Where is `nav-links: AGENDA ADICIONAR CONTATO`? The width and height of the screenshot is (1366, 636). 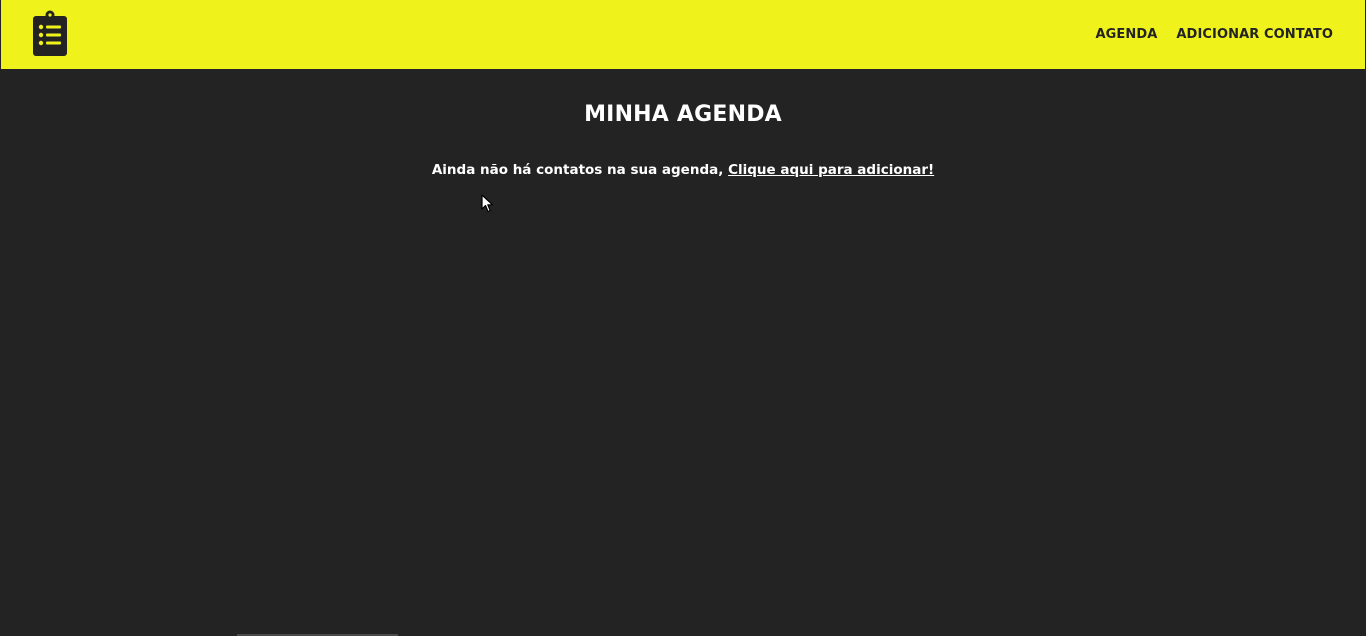 nav-links: AGENDA ADICIONAR CONTATO is located at coordinates (1214, 34).